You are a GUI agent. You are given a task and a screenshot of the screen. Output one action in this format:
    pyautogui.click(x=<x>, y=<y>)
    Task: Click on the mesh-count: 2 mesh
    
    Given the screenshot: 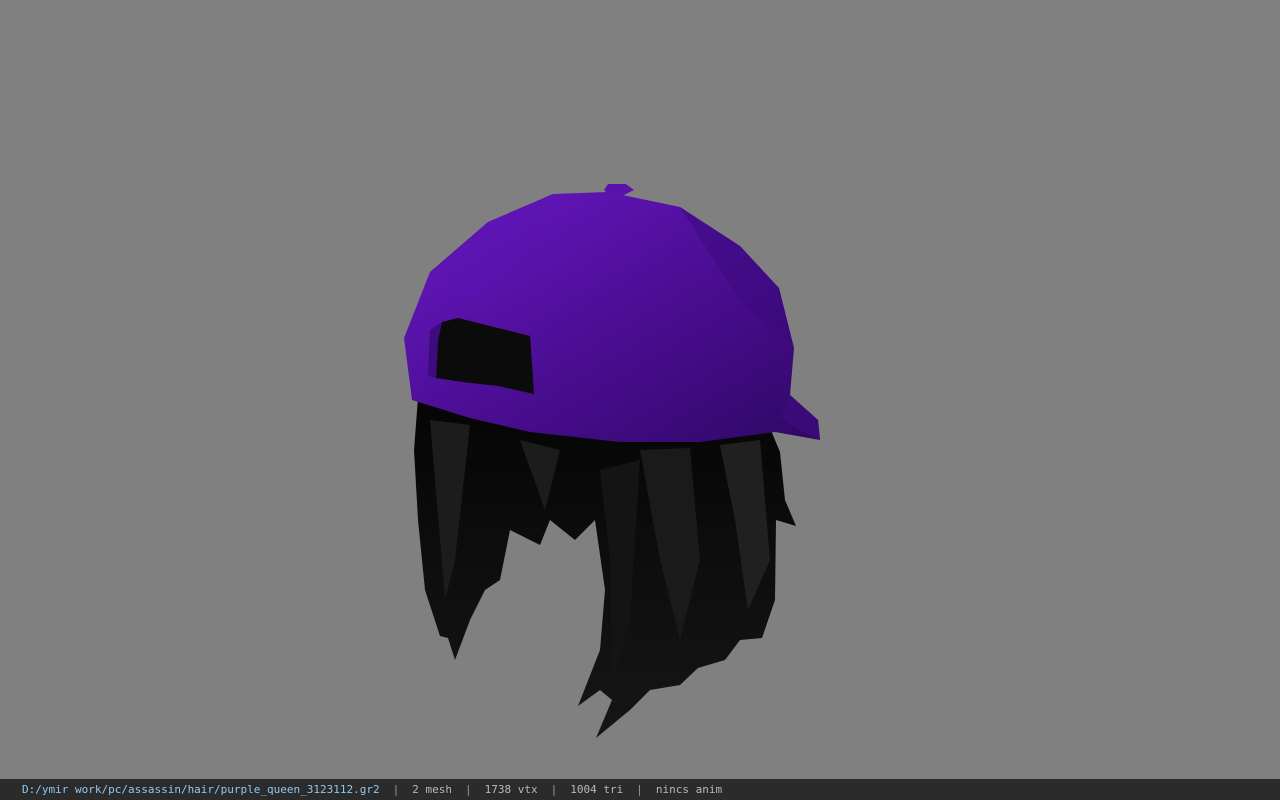 What is the action you would take?
    pyautogui.click(x=432, y=789)
    